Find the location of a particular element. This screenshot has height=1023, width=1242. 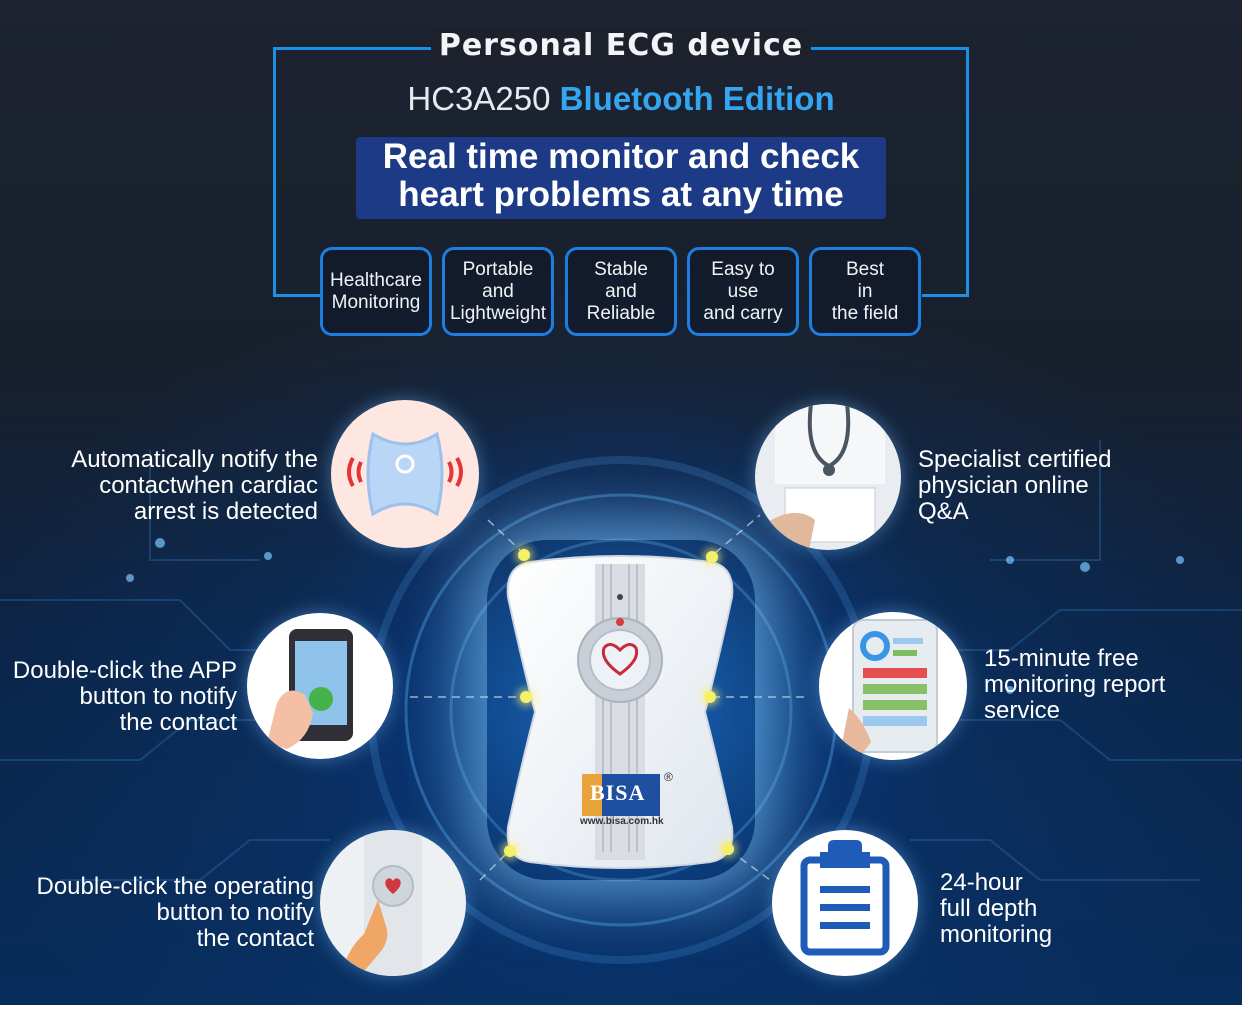

chip-best-in-field: Best in the field is located at coordinates (865, 291).